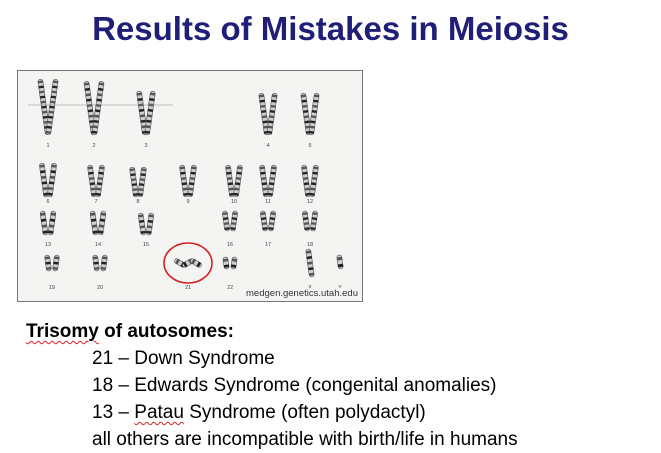  Describe the element at coordinates (230, 245) in the screenshot. I see `chromosome-label: 16` at that location.